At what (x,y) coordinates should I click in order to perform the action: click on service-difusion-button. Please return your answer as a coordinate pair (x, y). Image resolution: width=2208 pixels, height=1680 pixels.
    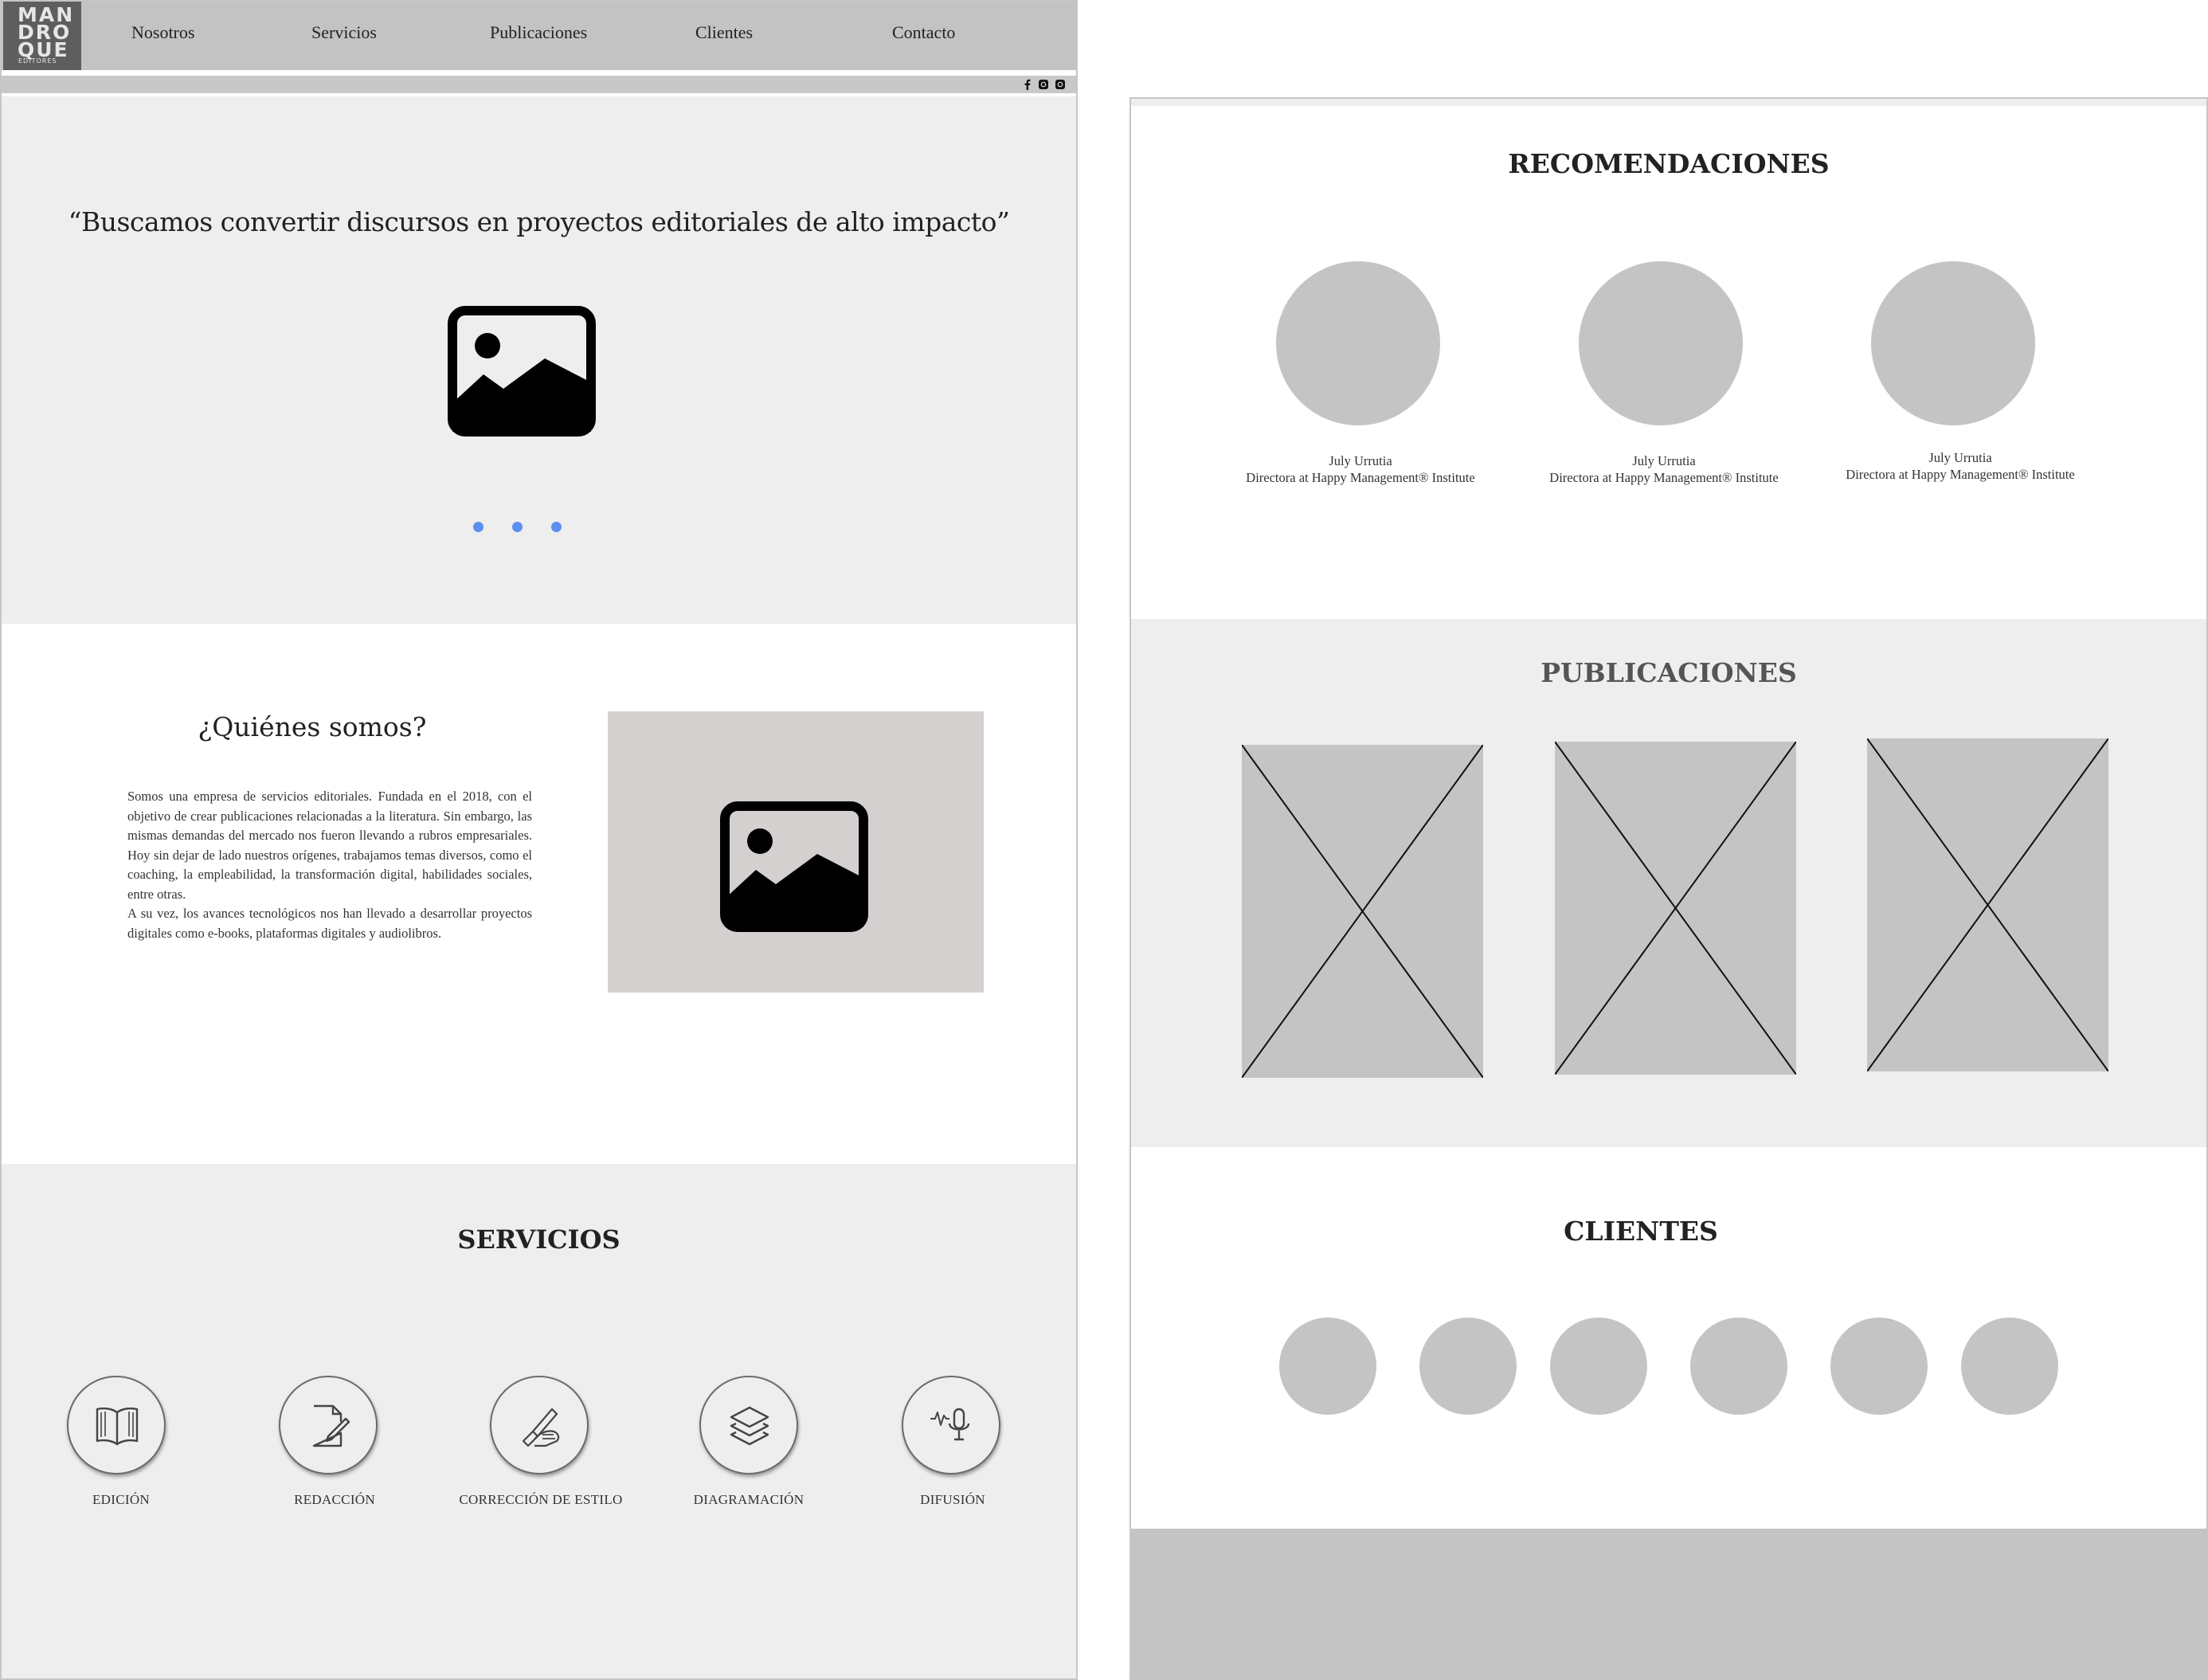
    Looking at the image, I should click on (951, 1425).